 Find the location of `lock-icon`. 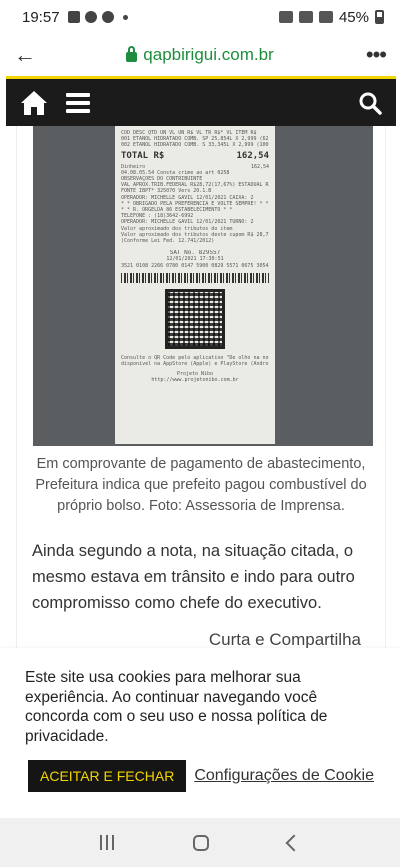

lock-icon is located at coordinates (132, 53).